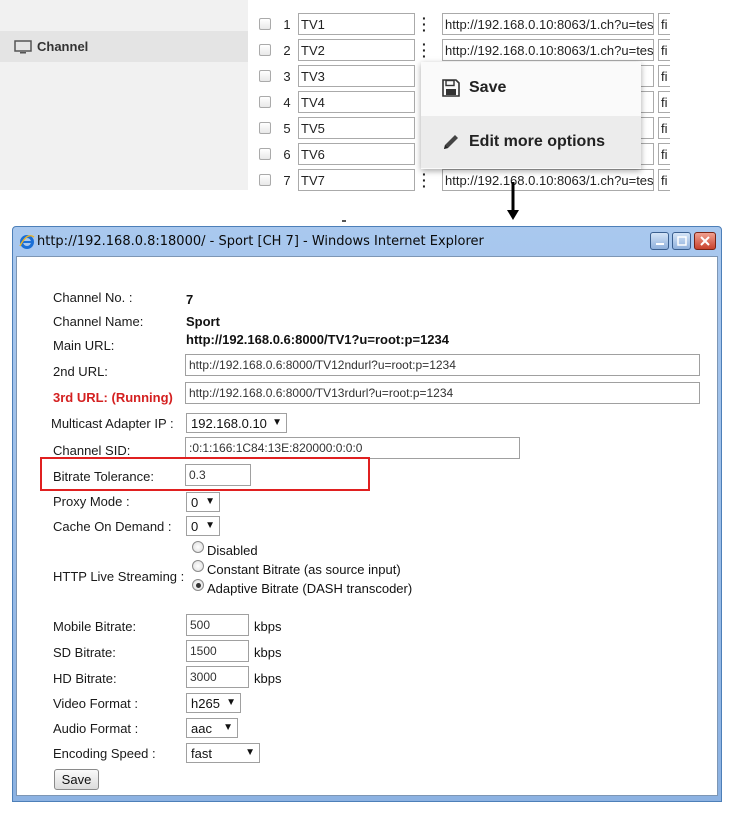 The height and width of the screenshot is (813, 736). I want to click on close-button, so click(705, 241).